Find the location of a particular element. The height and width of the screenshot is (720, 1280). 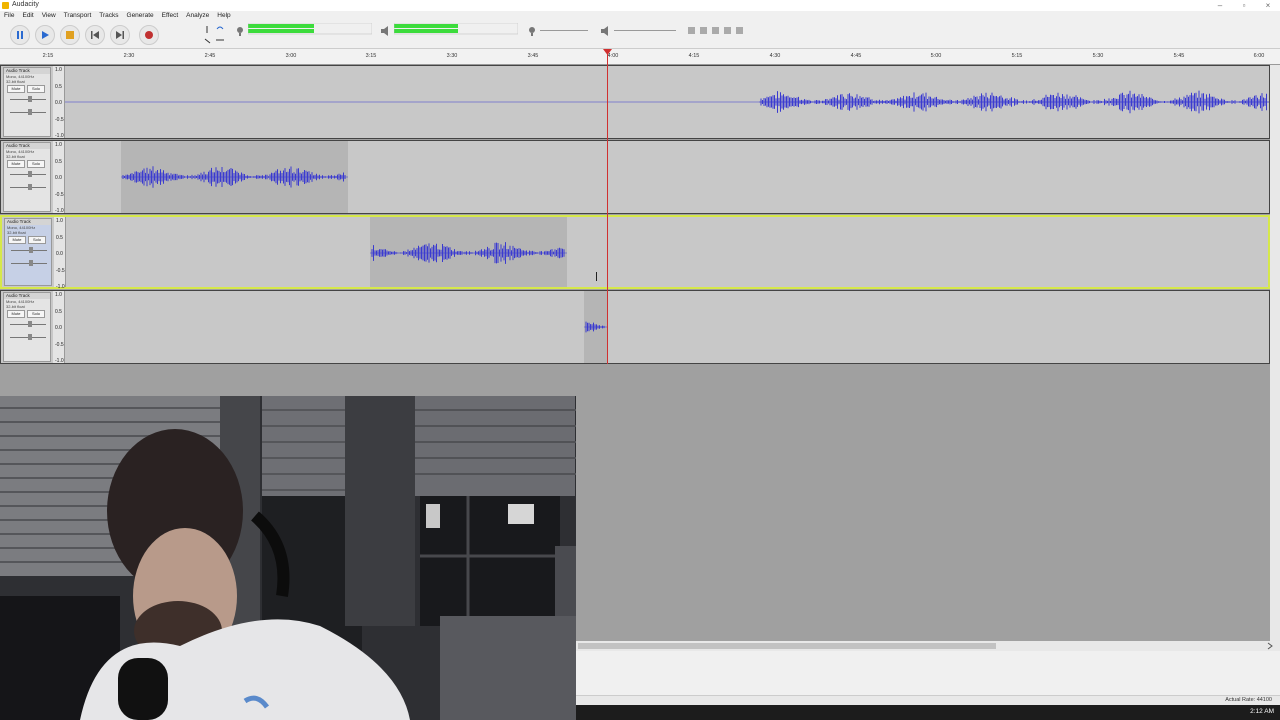

menu-effect: Effect is located at coordinates (170, 16).